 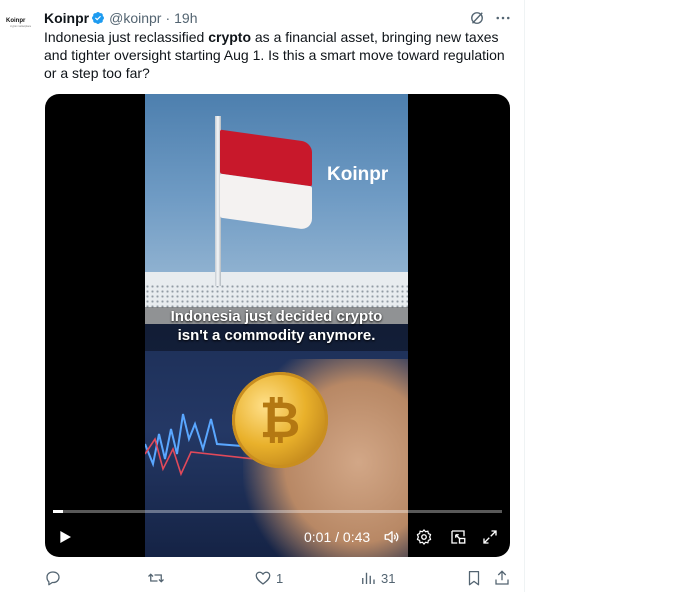 What do you see at coordinates (277, 537) in the screenshot?
I see `video-controls: 0:01 / 0:43` at bounding box center [277, 537].